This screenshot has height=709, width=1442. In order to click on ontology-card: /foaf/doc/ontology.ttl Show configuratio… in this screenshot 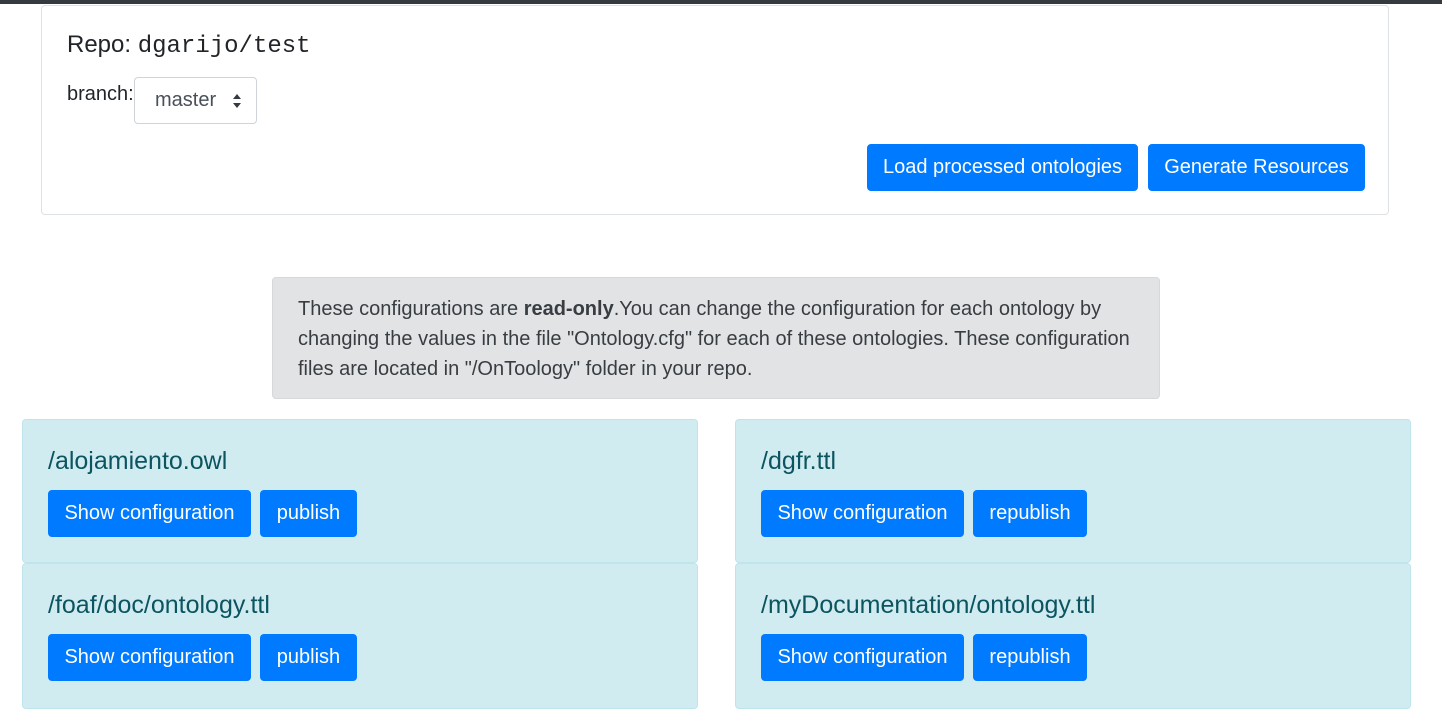, I will do `click(360, 636)`.